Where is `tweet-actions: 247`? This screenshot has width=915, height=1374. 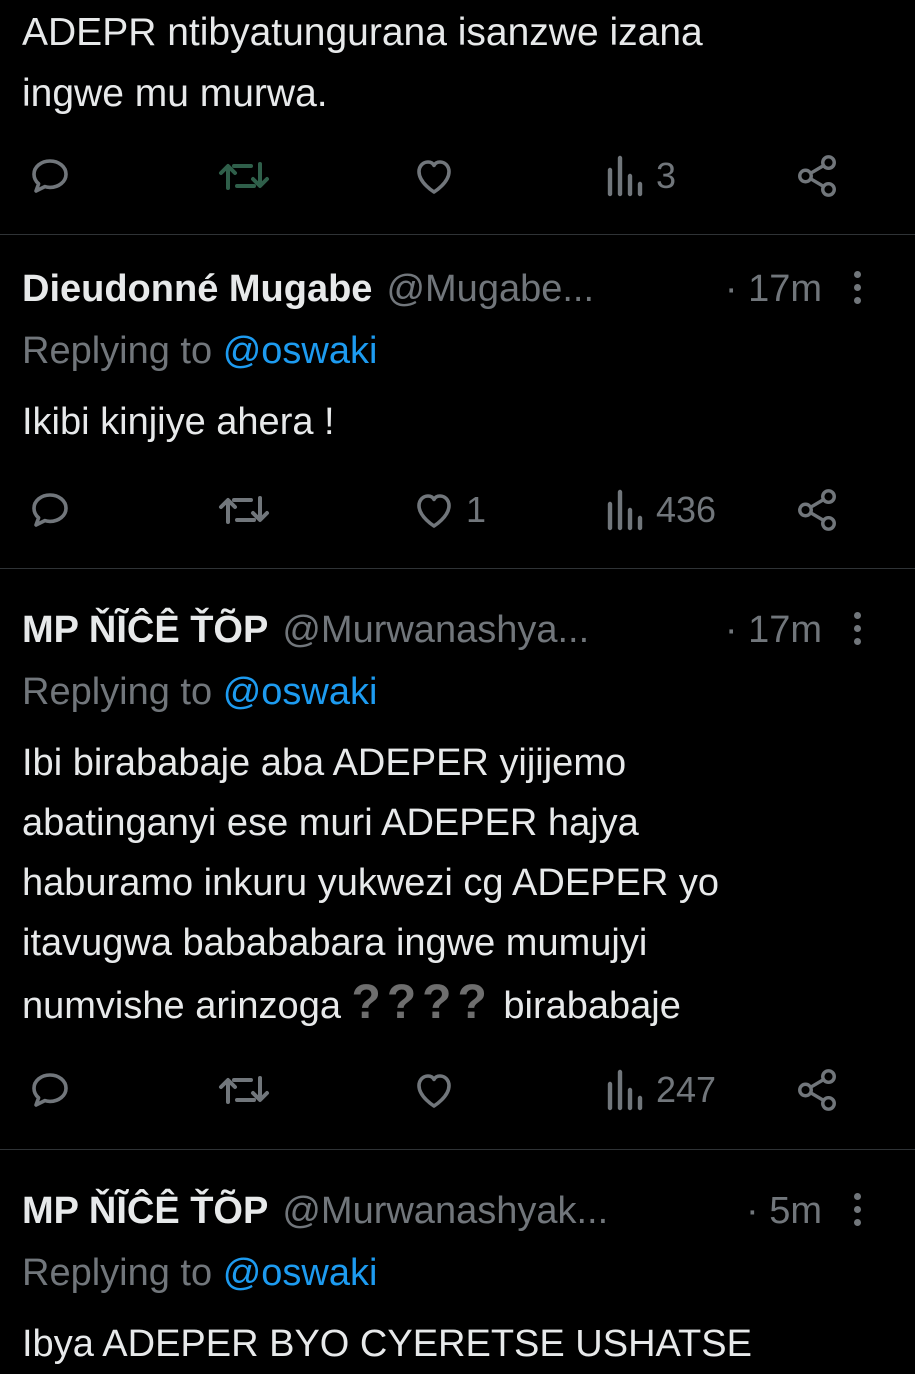
tweet-actions: 247 is located at coordinates (457, 1090).